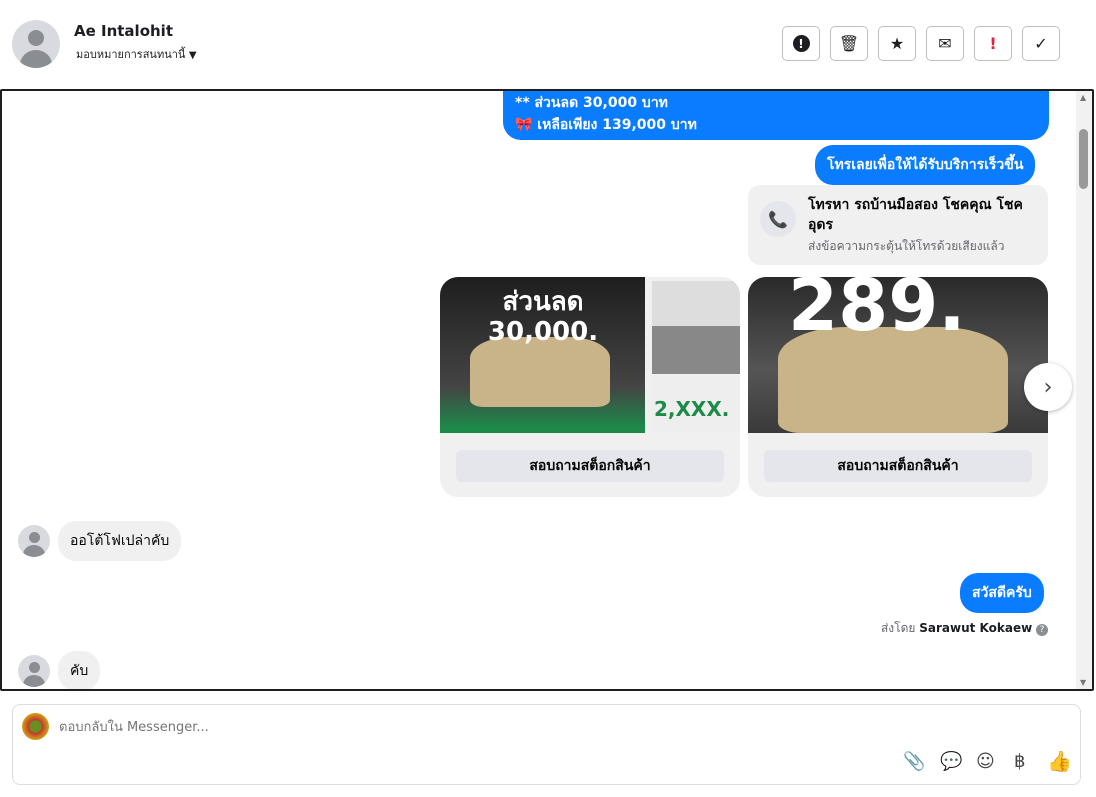 This screenshot has width=1096, height=797. What do you see at coordinates (915, 215) in the screenshot?
I see `call-card-title: โทรหา รถบ้านมือสอง โชคคุณ โชคอุดร` at bounding box center [915, 215].